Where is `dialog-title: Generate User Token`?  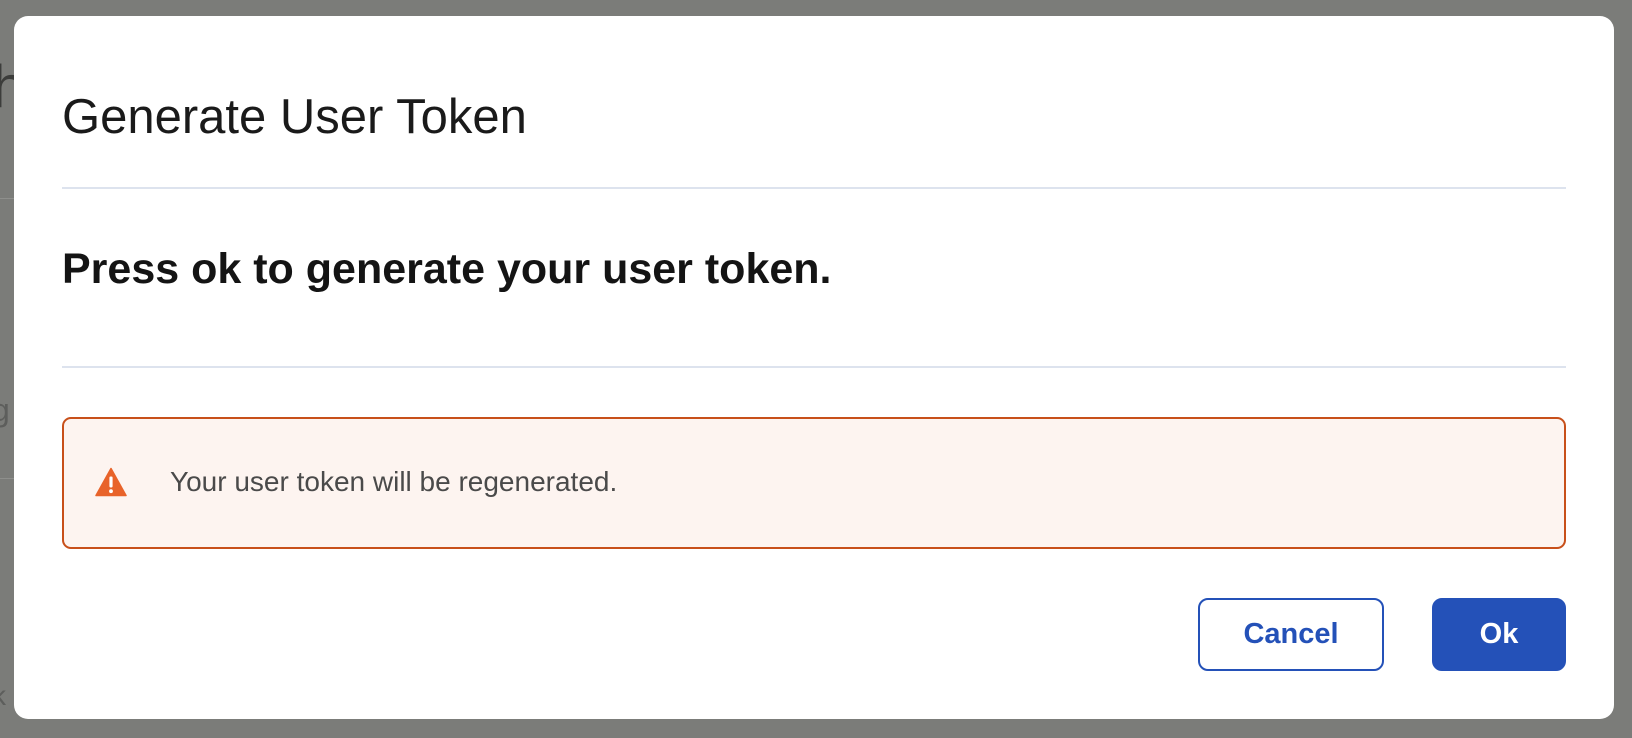 dialog-title: Generate User Token is located at coordinates (294, 117).